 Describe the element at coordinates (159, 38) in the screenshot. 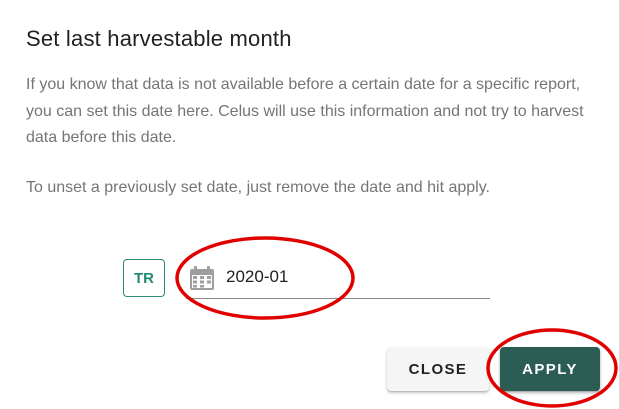

I see `dialog-title: Set last harvestable month` at that location.